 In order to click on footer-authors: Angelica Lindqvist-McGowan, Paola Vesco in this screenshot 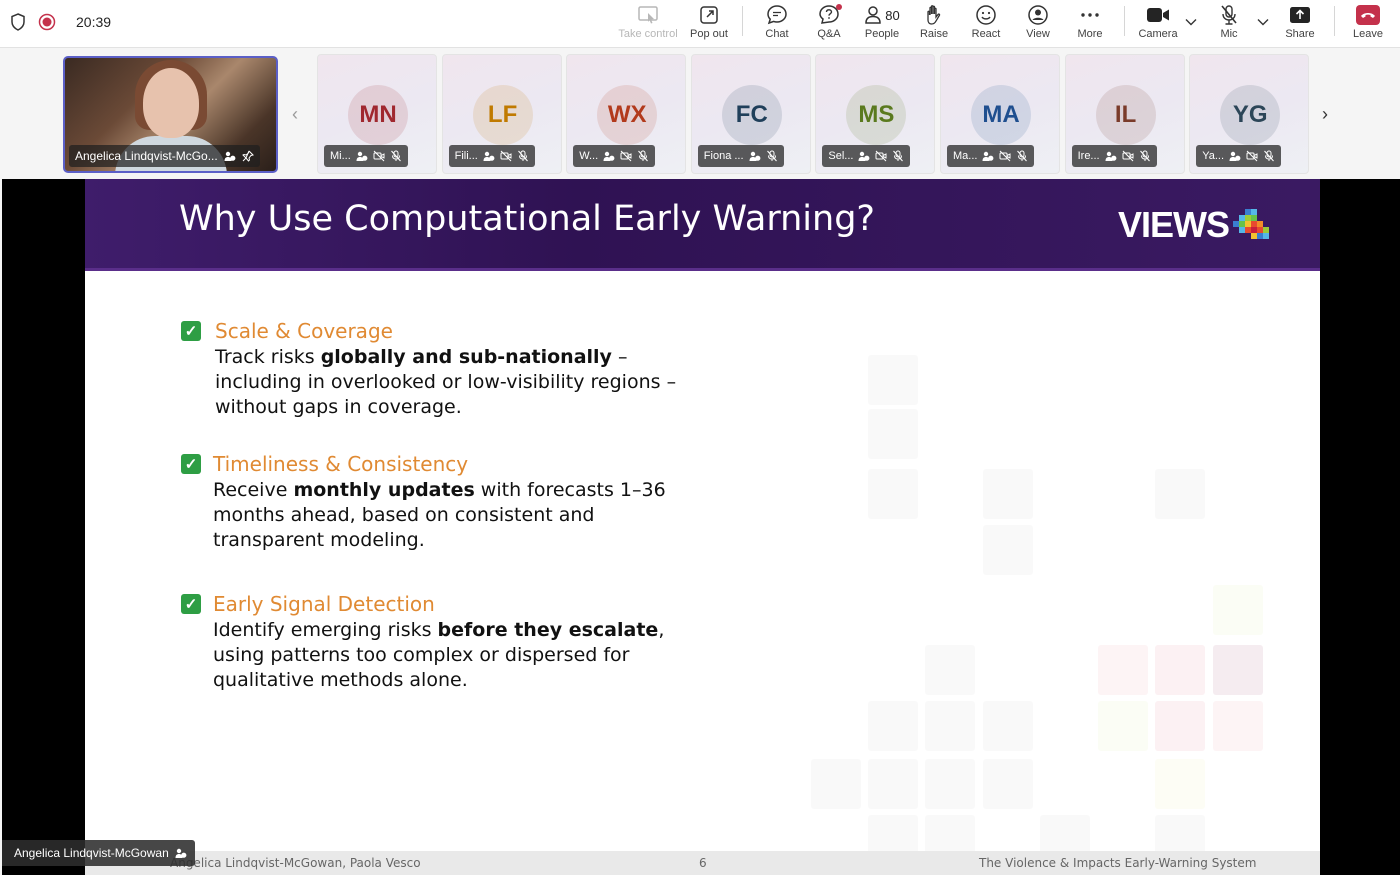, I will do `click(295, 863)`.